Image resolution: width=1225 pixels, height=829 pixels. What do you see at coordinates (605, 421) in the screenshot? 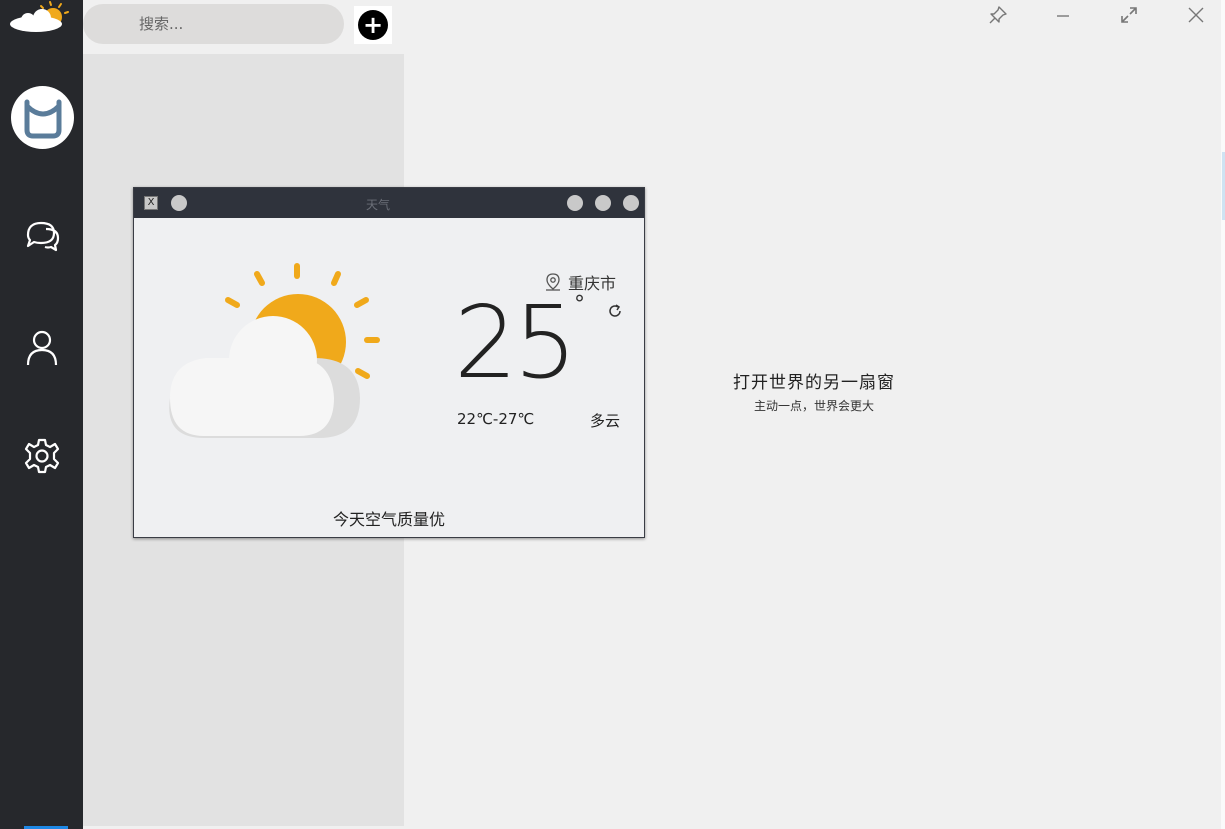
I see `weather-condition: 多云` at bounding box center [605, 421].